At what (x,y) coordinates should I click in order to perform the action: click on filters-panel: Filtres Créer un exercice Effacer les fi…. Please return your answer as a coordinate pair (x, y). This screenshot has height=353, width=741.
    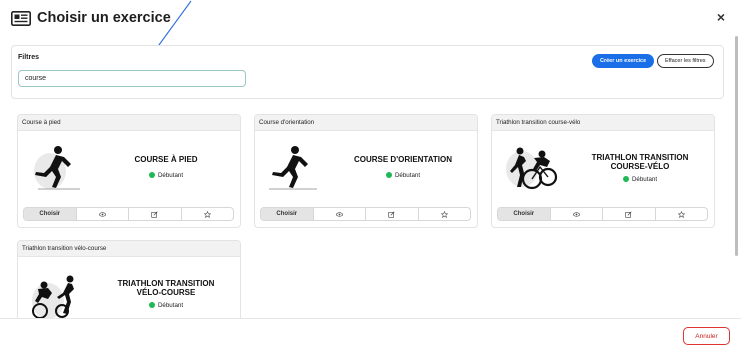
    Looking at the image, I should click on (367, 72).